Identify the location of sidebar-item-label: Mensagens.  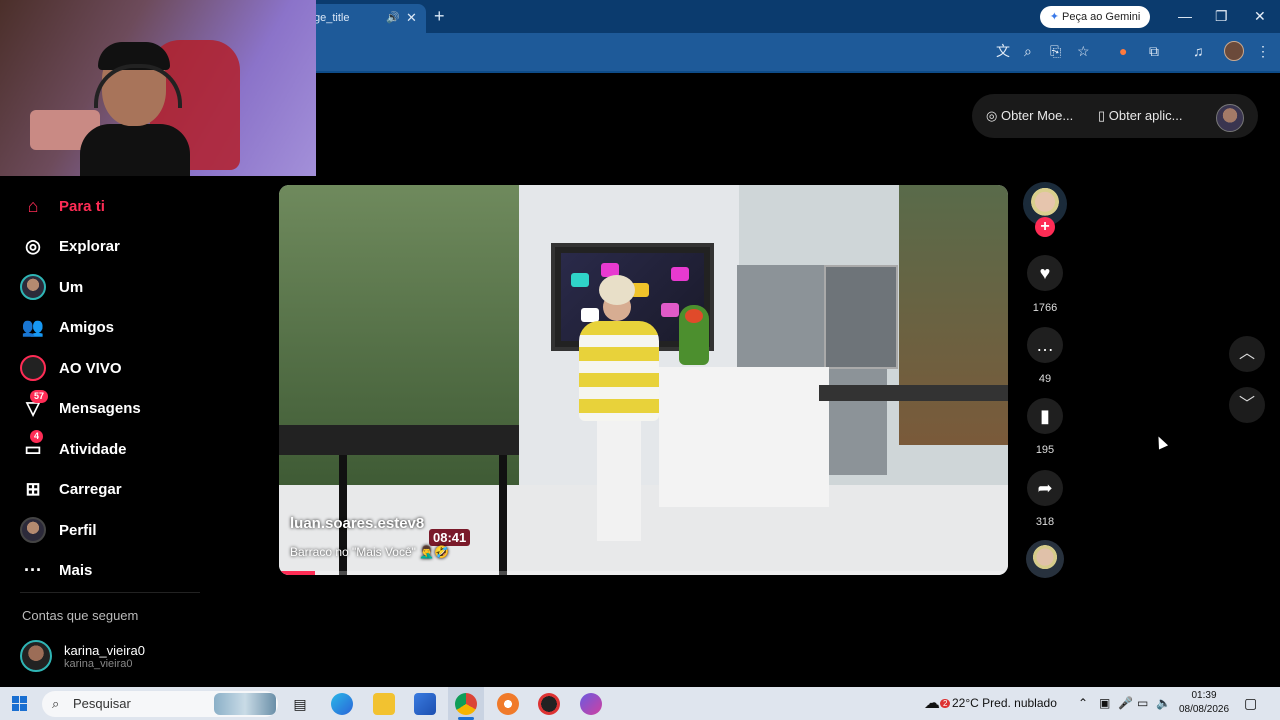
(100, 409).